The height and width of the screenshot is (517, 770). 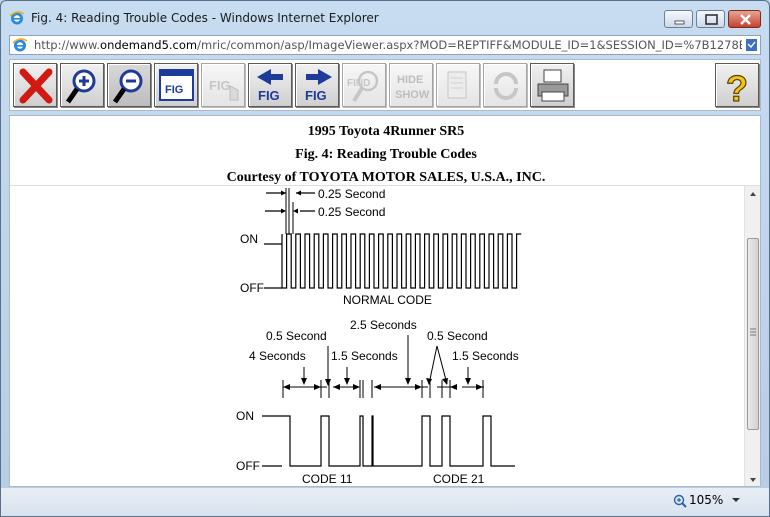 I want to click on hide-show-icon: HIDE SHOW, so click(x=412, y=87).